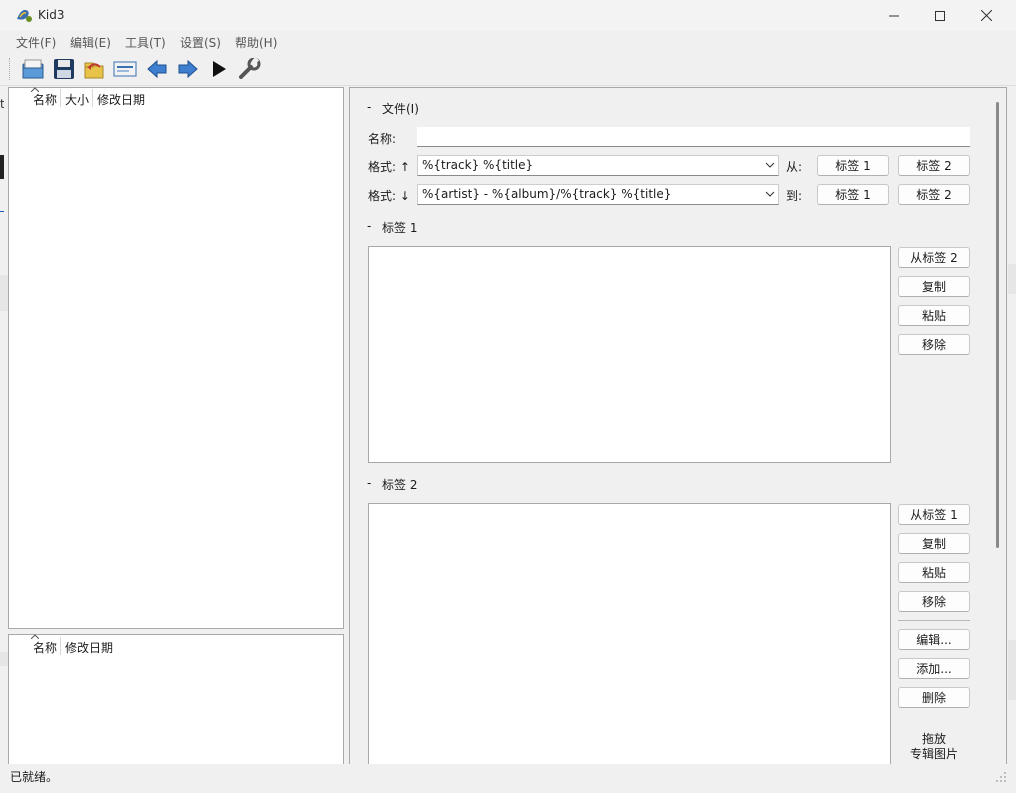 Image resolution: width=1016 pixels, height=793 pixels. Describe the element at coordinates (934, 315) in the screenshot. I see `tag1-paste-button: 粘贴` at that location.